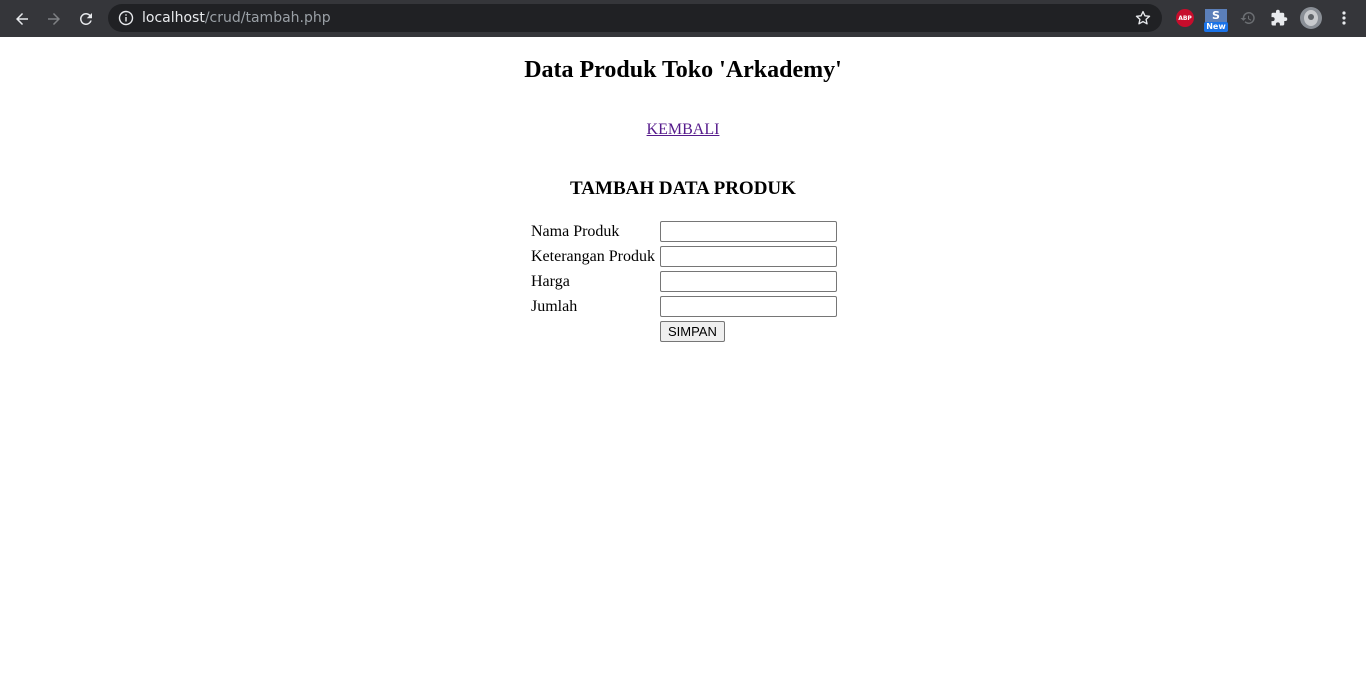 The image size is (1366, 693). I want to click on reload-icon, so click(85, 18).